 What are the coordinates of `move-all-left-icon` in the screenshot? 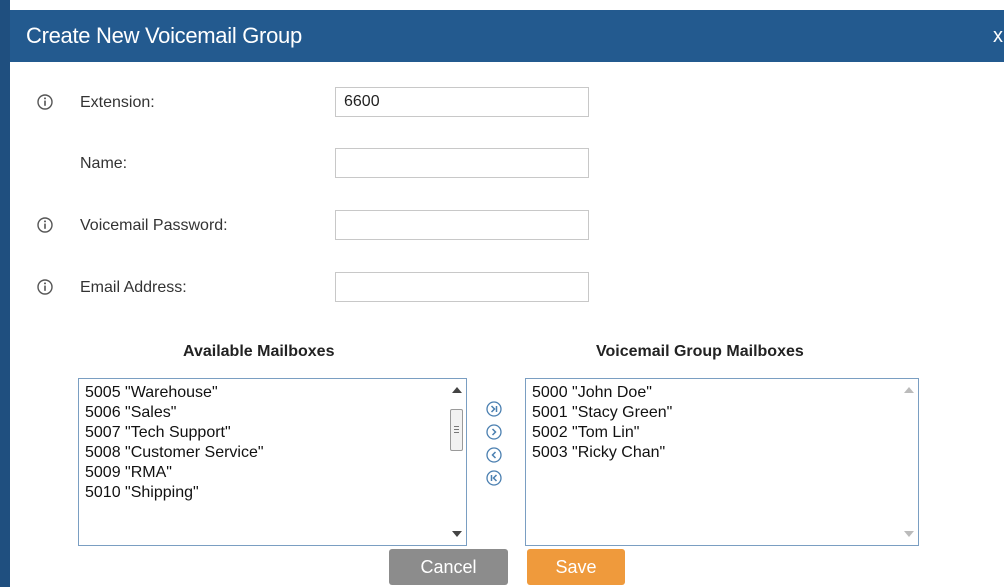 It's located at (494, 478).